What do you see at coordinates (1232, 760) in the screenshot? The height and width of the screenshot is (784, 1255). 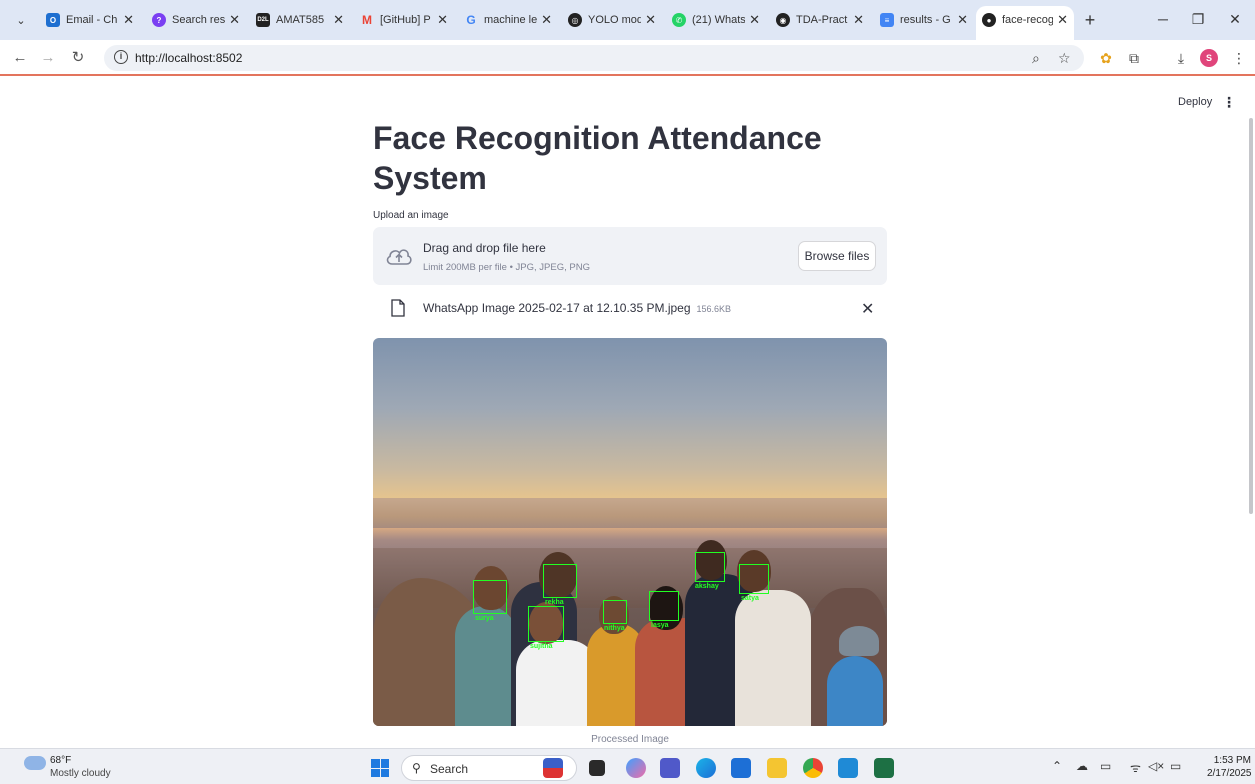 I see `clock-time: 1:53 PM` at bounding box center [1232, 760].